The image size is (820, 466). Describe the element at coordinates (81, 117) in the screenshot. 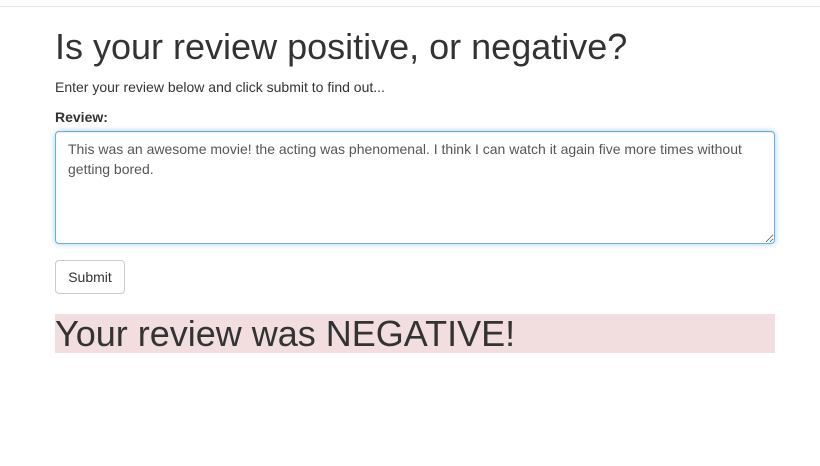

I see `review-label: Review:` at that location.